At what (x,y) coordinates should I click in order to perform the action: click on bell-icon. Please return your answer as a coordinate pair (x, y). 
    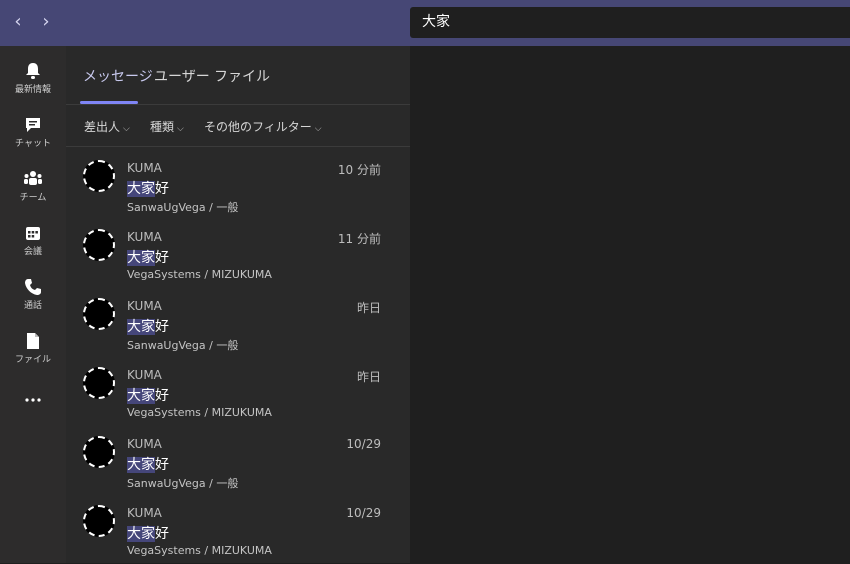
    Looking at the image, I should click on (33, 71).